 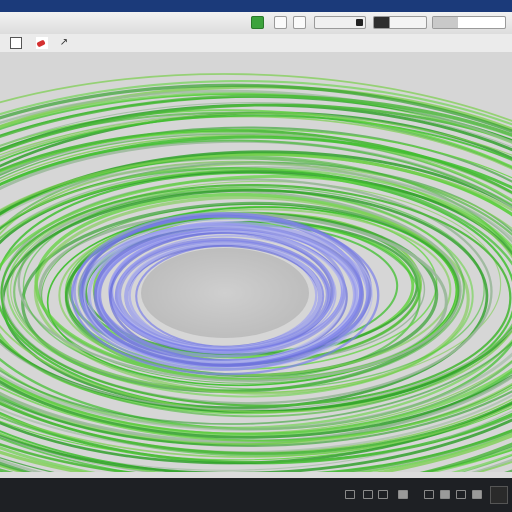 I want to click on arrow-icon: ↗, so click(x=64, y=43).